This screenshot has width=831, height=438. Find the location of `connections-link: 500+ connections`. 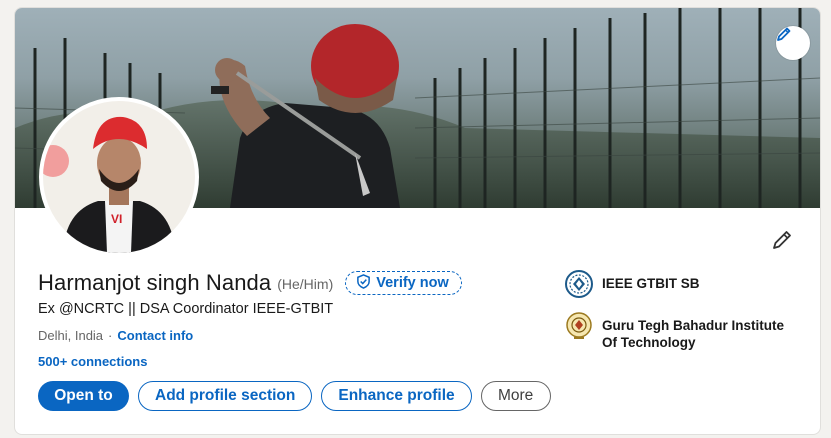

connections-link: 500+ connections is located at coordinates (92, 361).